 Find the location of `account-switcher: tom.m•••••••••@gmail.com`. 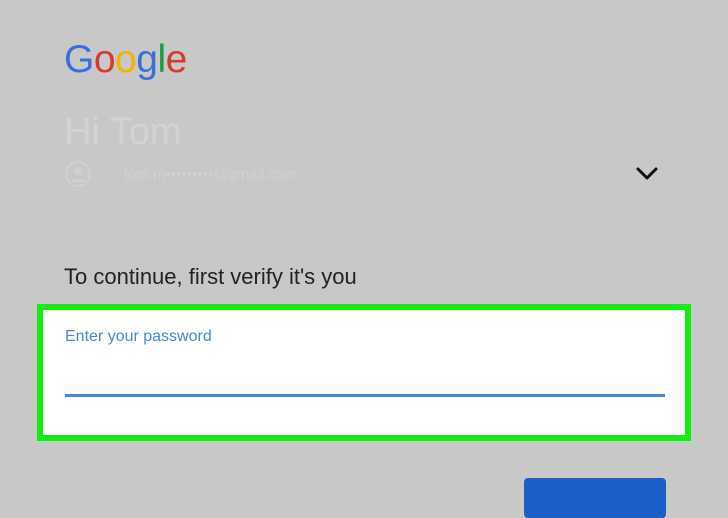

account-switcher: tom.m•••••••••@gmail.com is located at coordinates (364, 174).